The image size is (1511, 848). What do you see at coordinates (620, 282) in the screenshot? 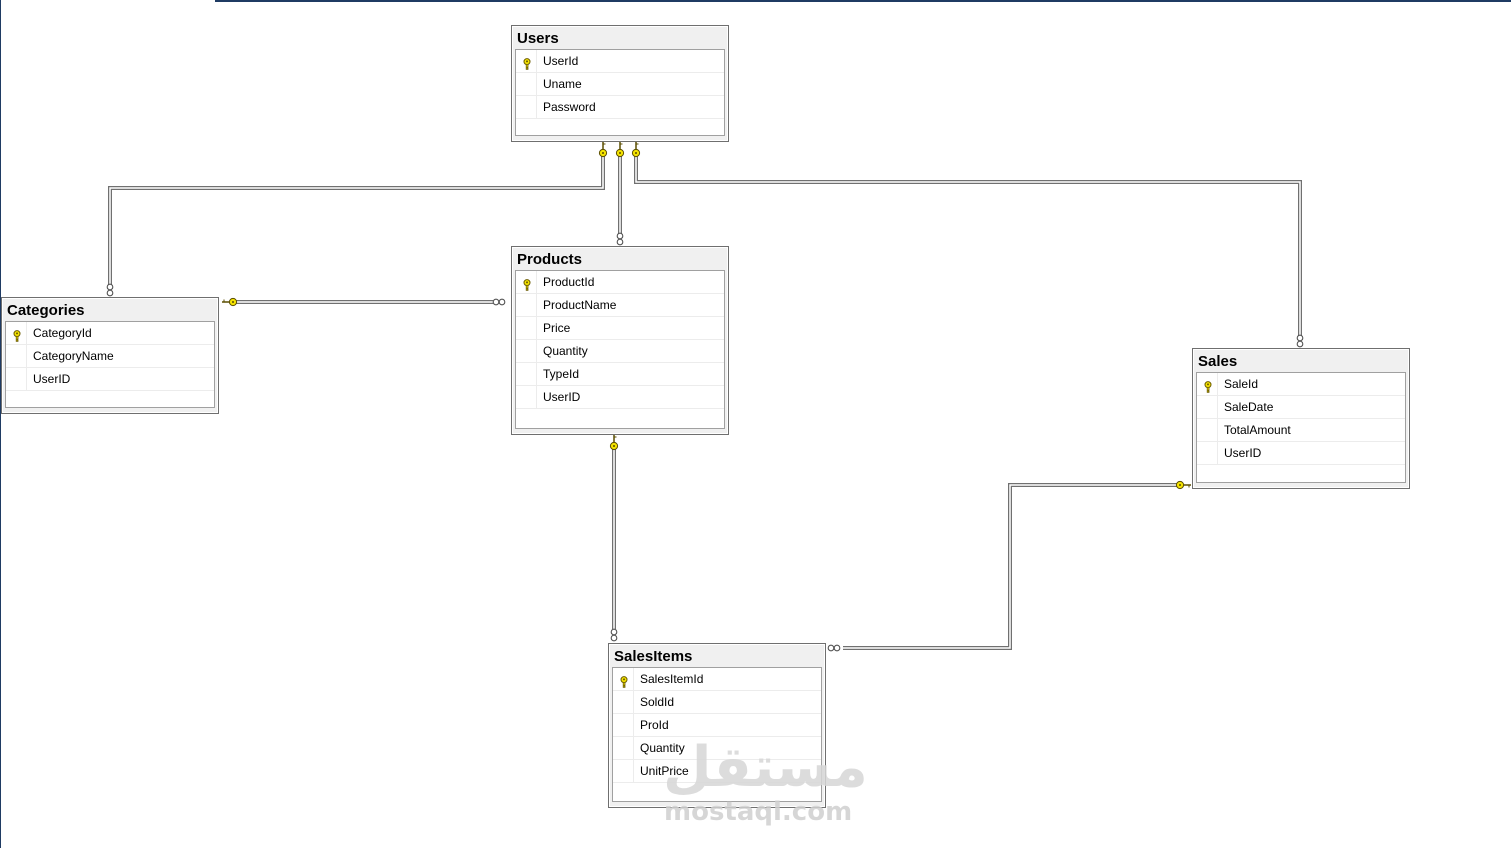
I see `column-row: ProductId` at bounding box center [620, 282].